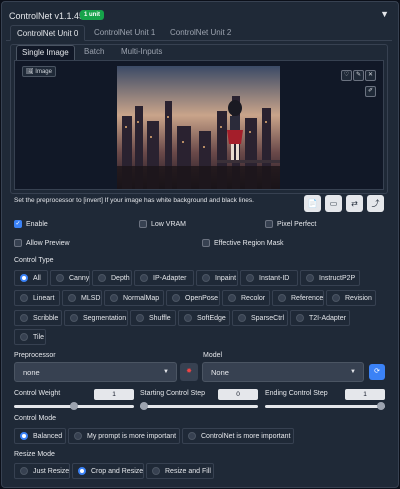 The height and width of the screenshot is (489, 400). I want to click on resize-mode-resize-and-fill: Resize and Fill, so click(180, 471).